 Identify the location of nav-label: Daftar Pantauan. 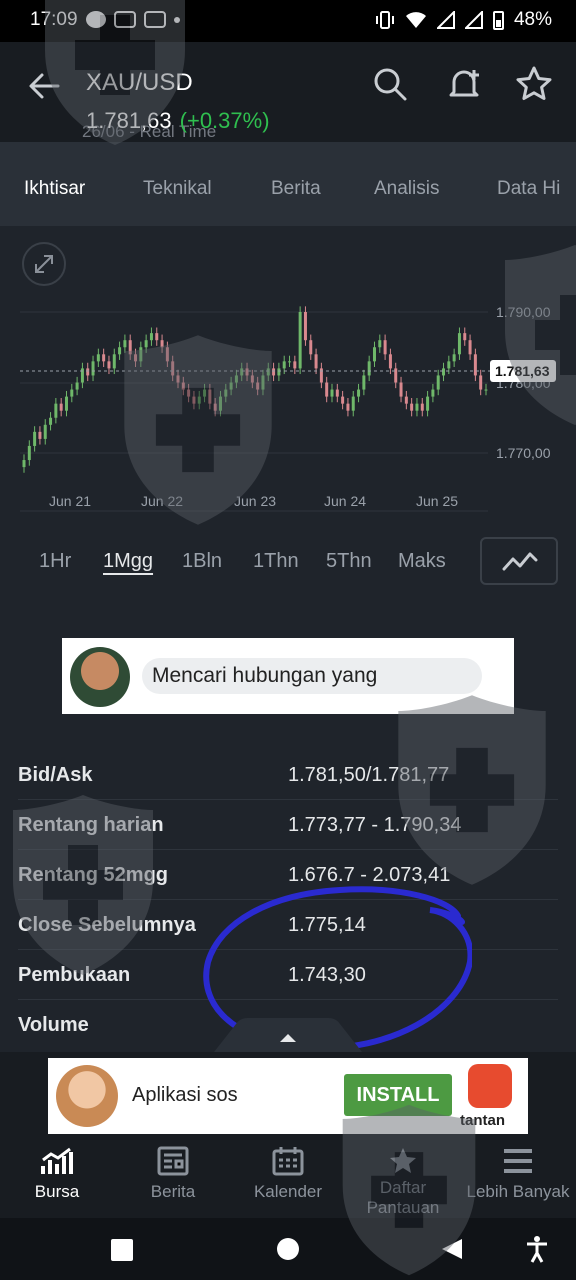
(403, 1197).